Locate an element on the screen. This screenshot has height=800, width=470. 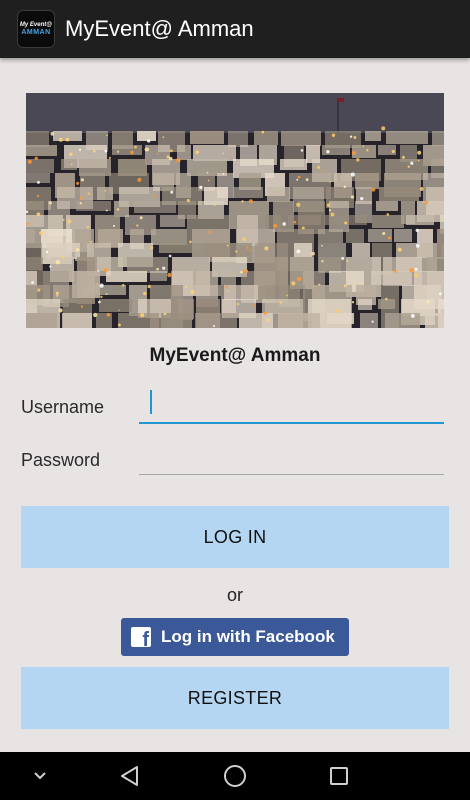
nav-recents-button is located at coordinates (339, 776).